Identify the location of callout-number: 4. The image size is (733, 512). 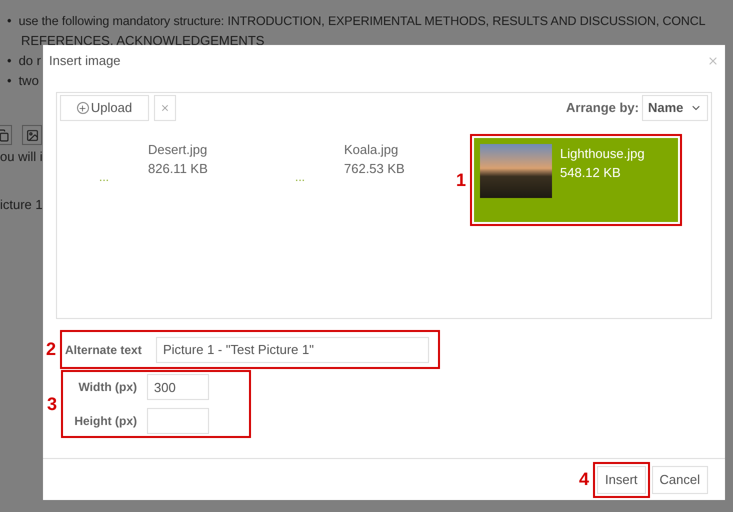
(584, 479).